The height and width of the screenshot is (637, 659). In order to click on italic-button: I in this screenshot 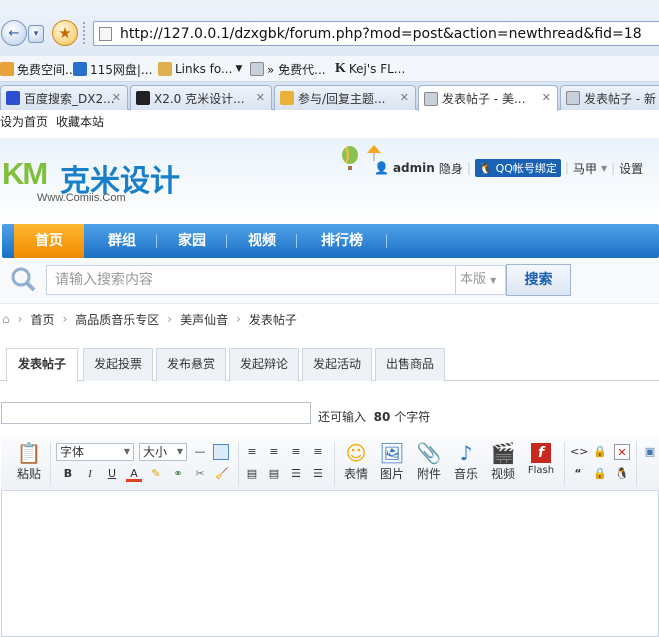, I will do `click(90, 474)`.